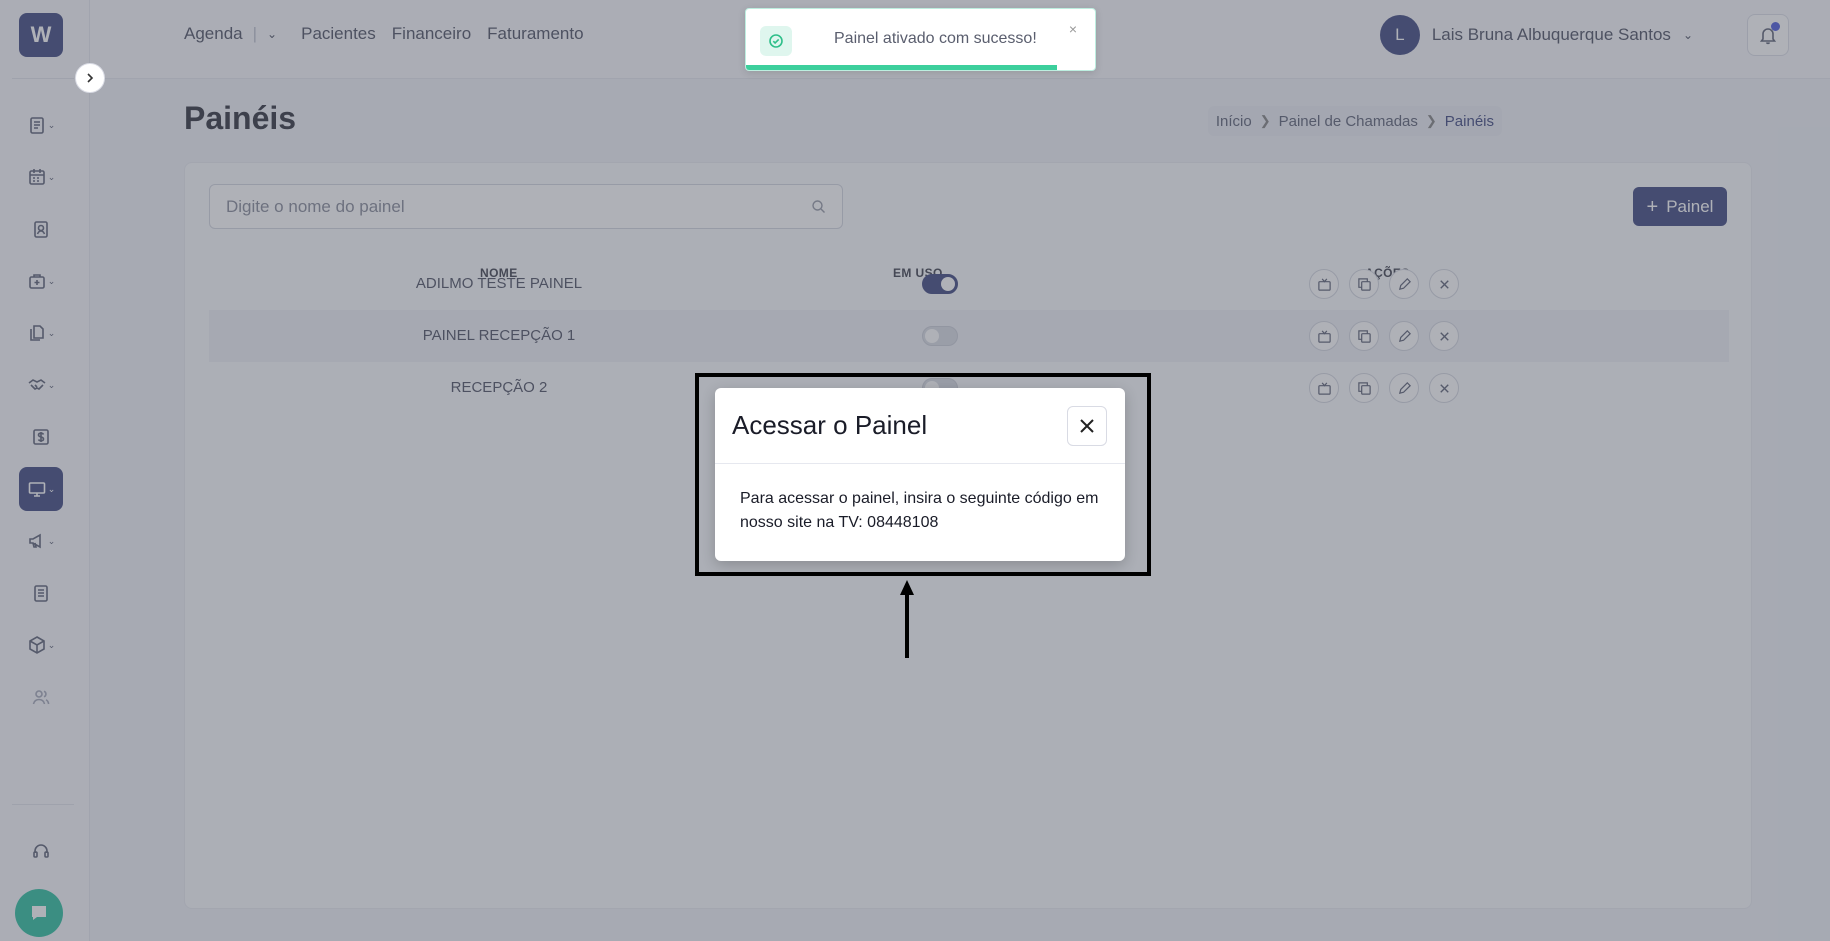  I want to click on sidebar-collapse-button, so click(90, 78).